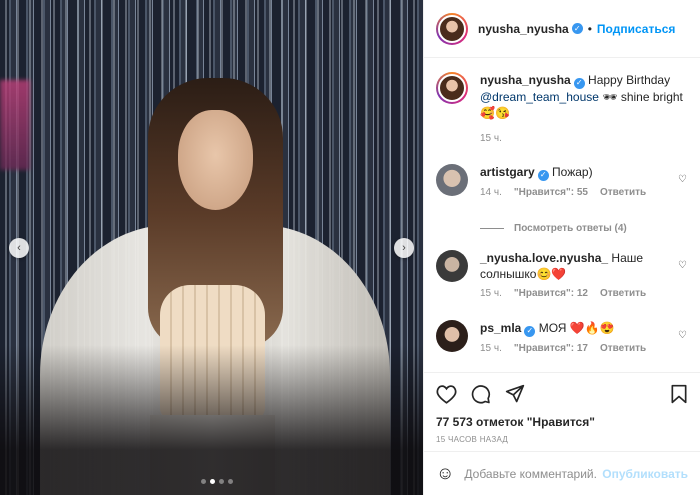  I want to click on share-icon, so click(515, 394).